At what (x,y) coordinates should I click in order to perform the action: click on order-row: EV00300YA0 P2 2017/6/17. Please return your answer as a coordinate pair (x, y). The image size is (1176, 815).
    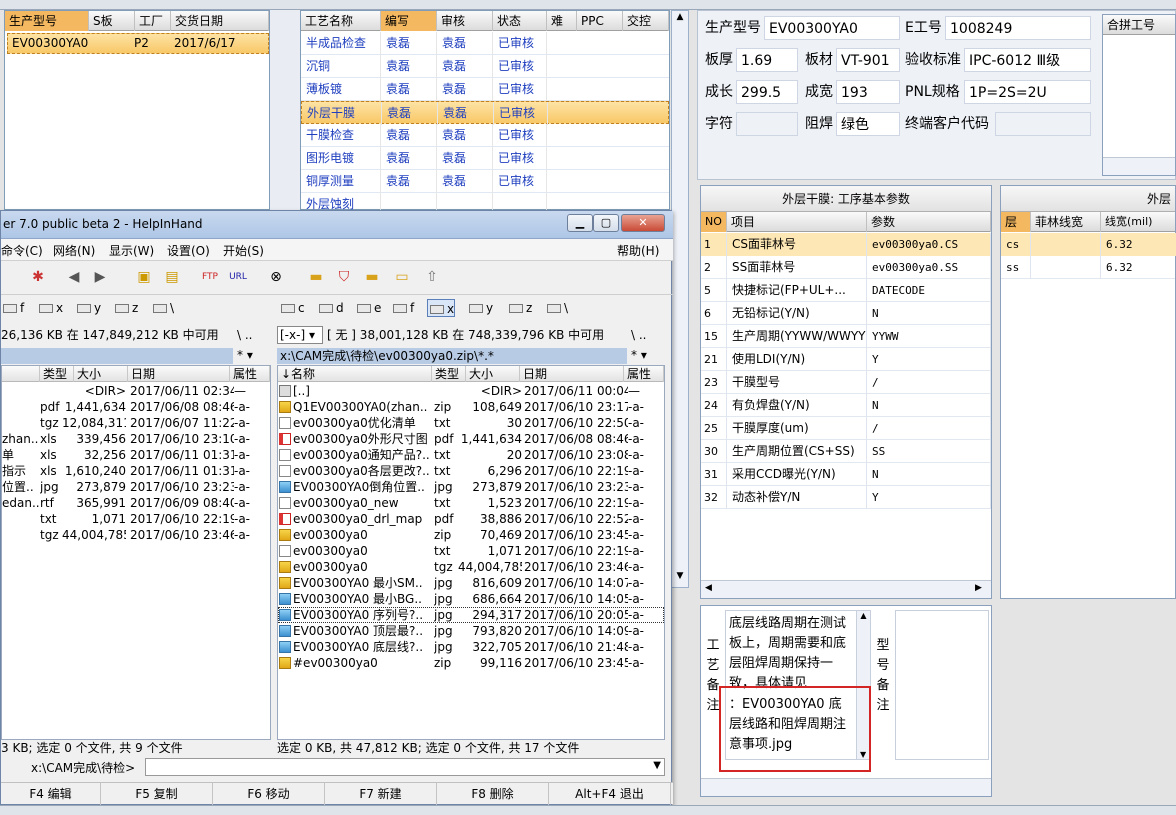
    Looking at the image, I should click on (138, 43).